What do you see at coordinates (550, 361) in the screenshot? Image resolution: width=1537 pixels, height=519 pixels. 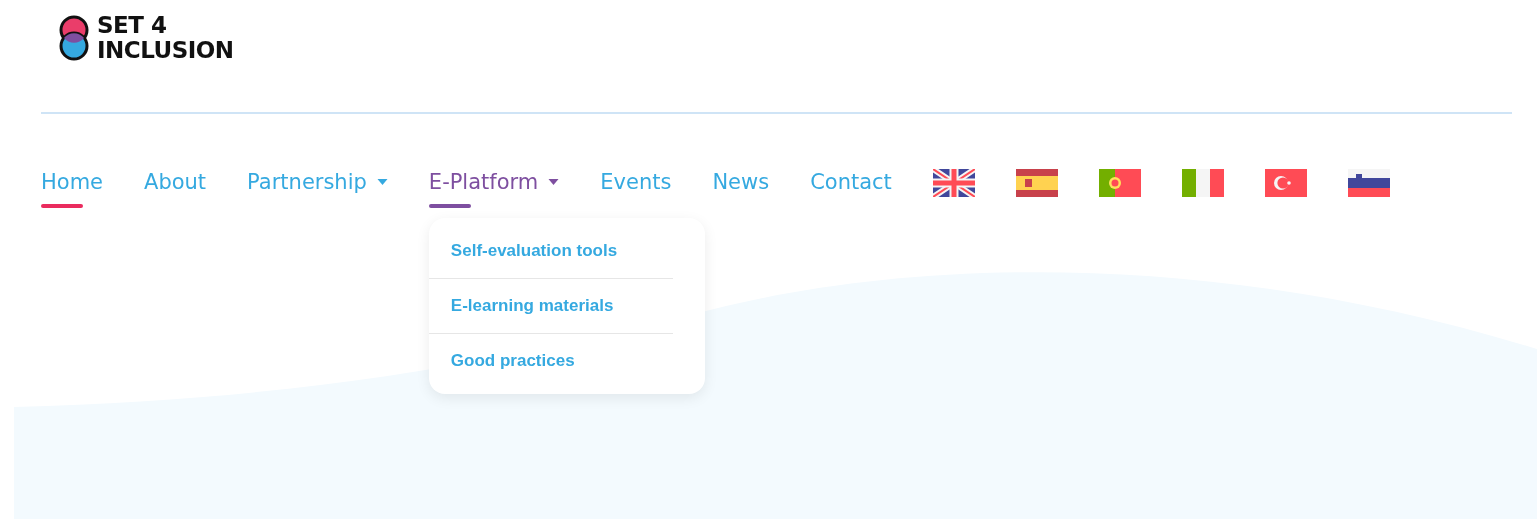 I see `menu-item: Good practices` at bounding box center [550, 361].